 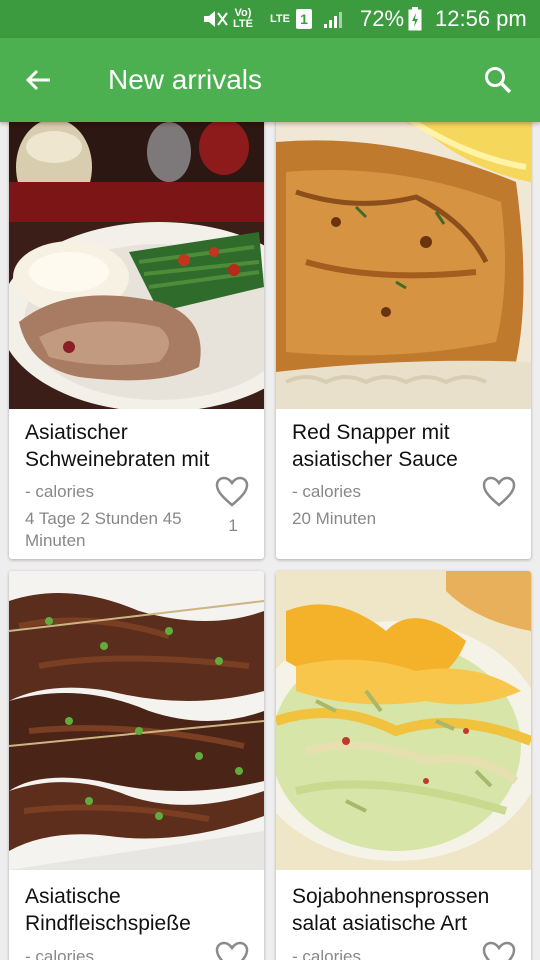 What do you see at coordinates (375, 446) in the screenshot?
I see `recipe-name: Red Snapper mit asiatischer Sauce` at bounding box center [375, 446].